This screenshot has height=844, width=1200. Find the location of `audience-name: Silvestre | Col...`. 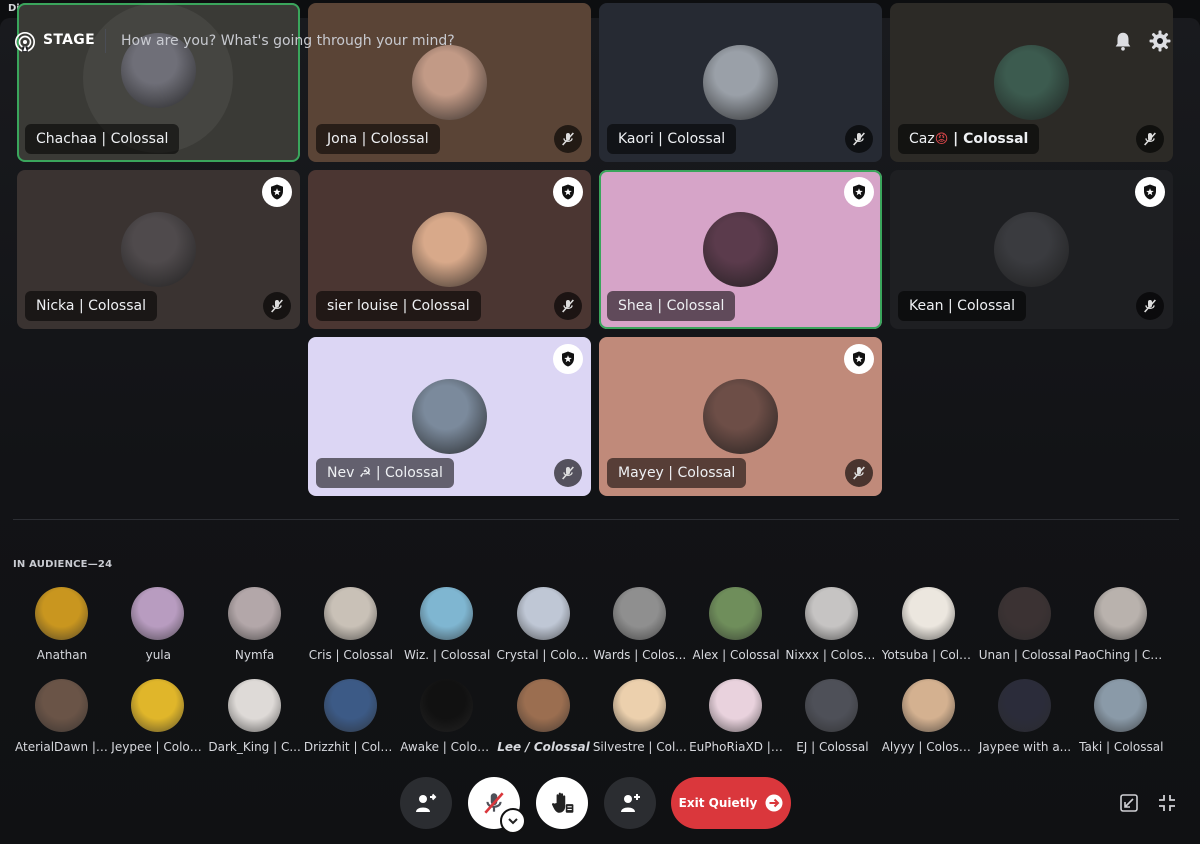

audience-name: Silvestre | Col... is located at coordinates (639, 747).